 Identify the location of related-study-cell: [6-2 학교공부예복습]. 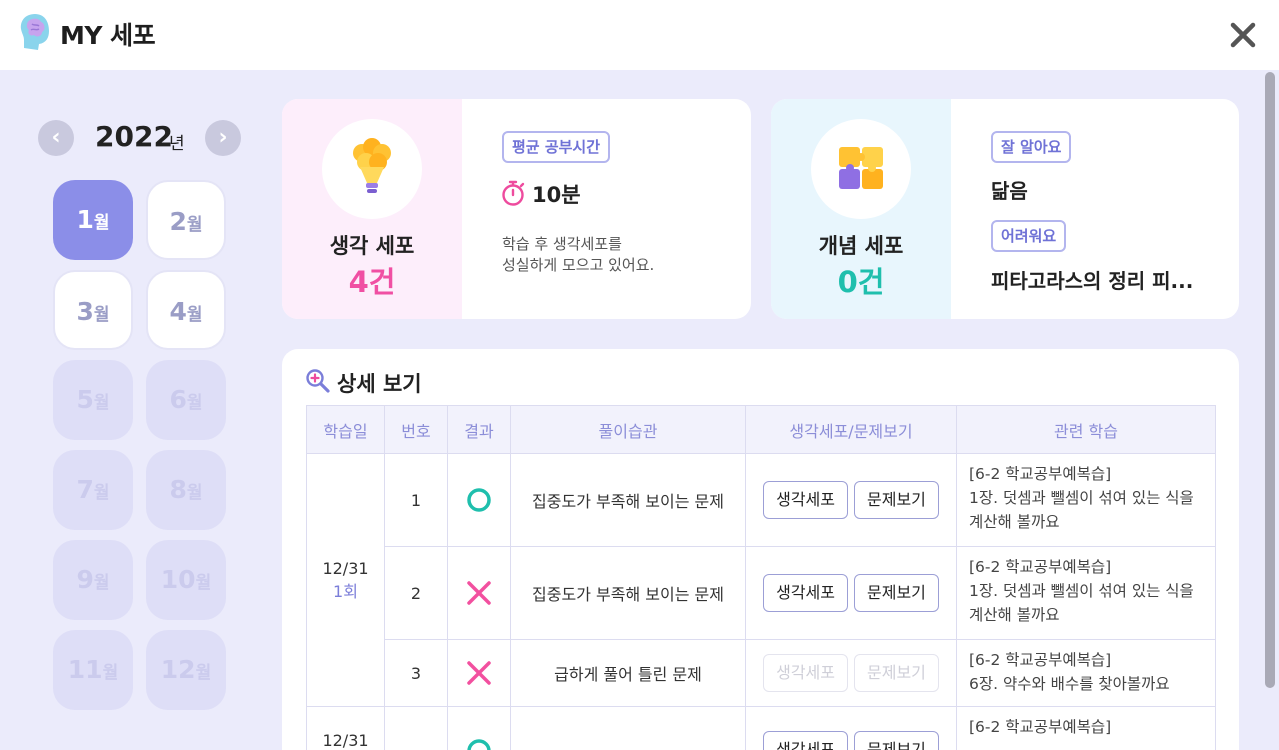
(1086, 728).